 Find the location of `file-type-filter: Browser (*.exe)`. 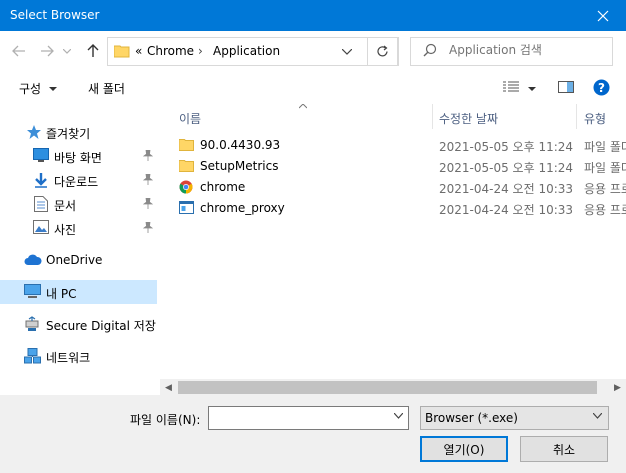

file-type-filter: Browser (*.exe) is located at coordinates (514, 418).